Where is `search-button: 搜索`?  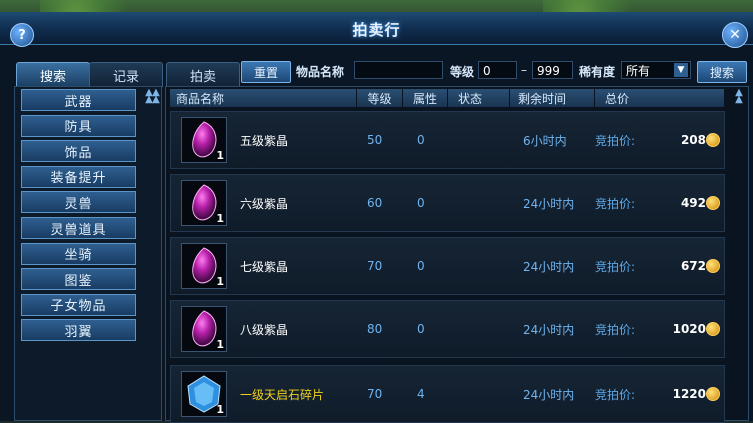 search-button: 搜索 is located at coordinates (722, 72).